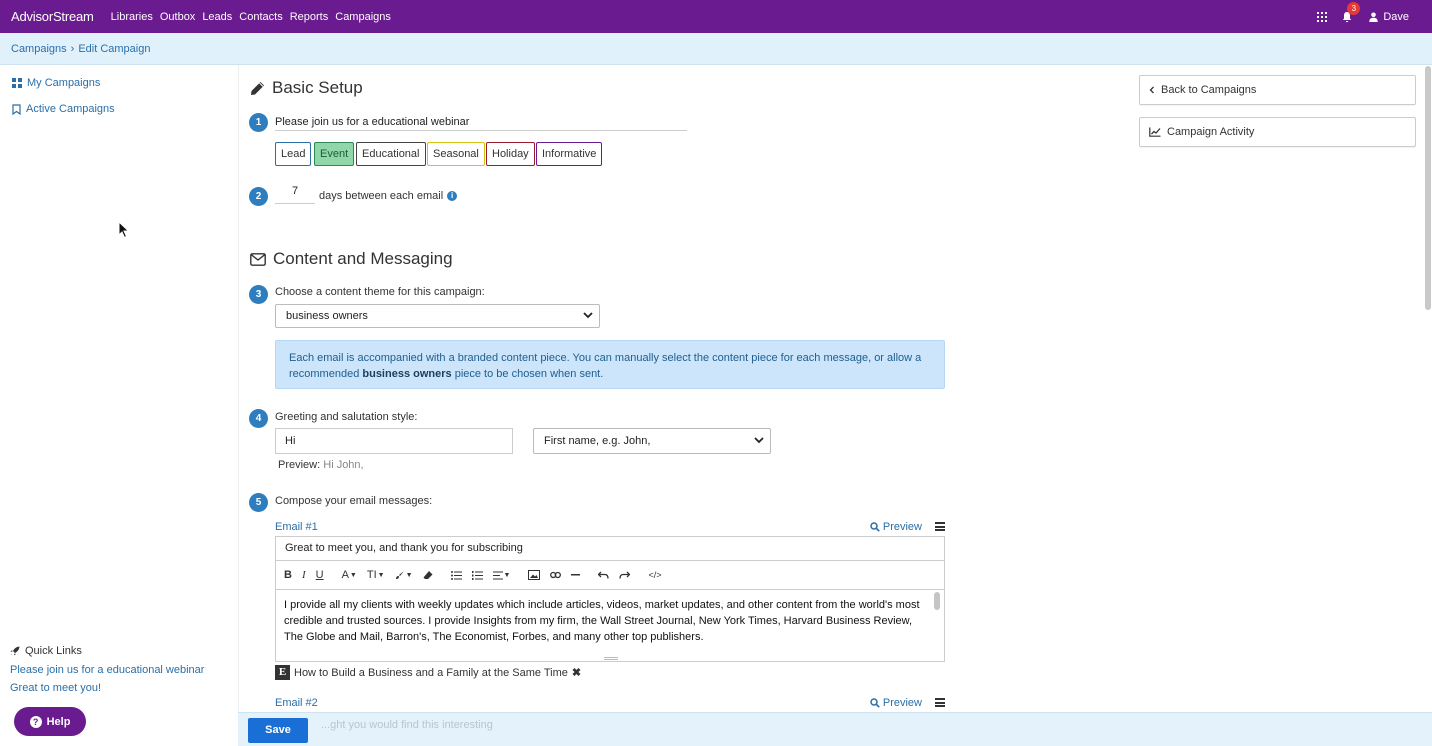 The width and height of the screenshot is (1432, 746). I want to click on compose-label: Compose your email messages:, so click(354, 501).